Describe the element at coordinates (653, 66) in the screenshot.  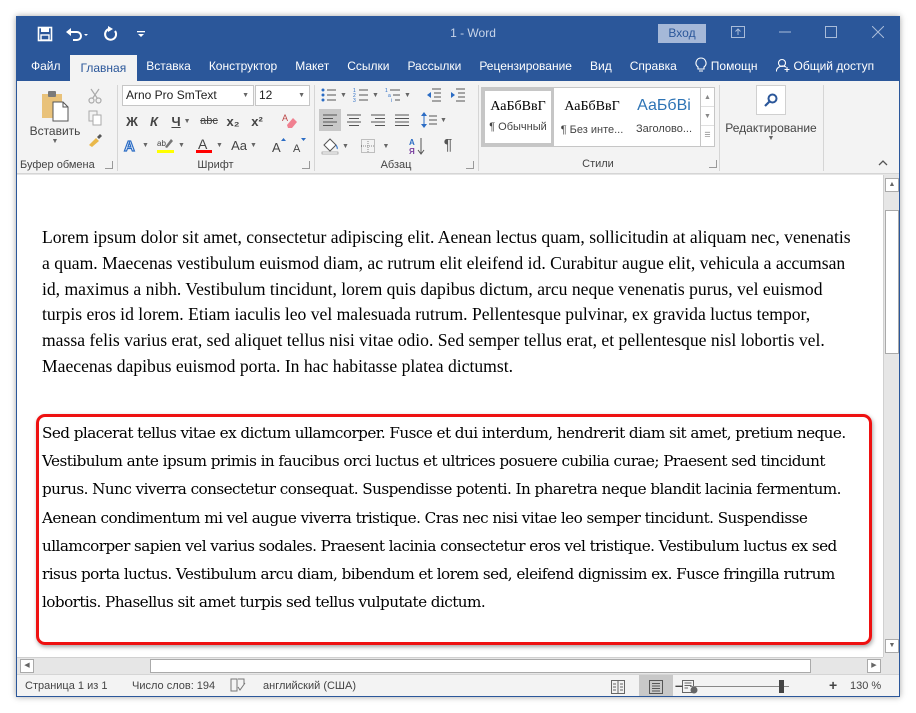
I see `tab-help: Справка` at that location.